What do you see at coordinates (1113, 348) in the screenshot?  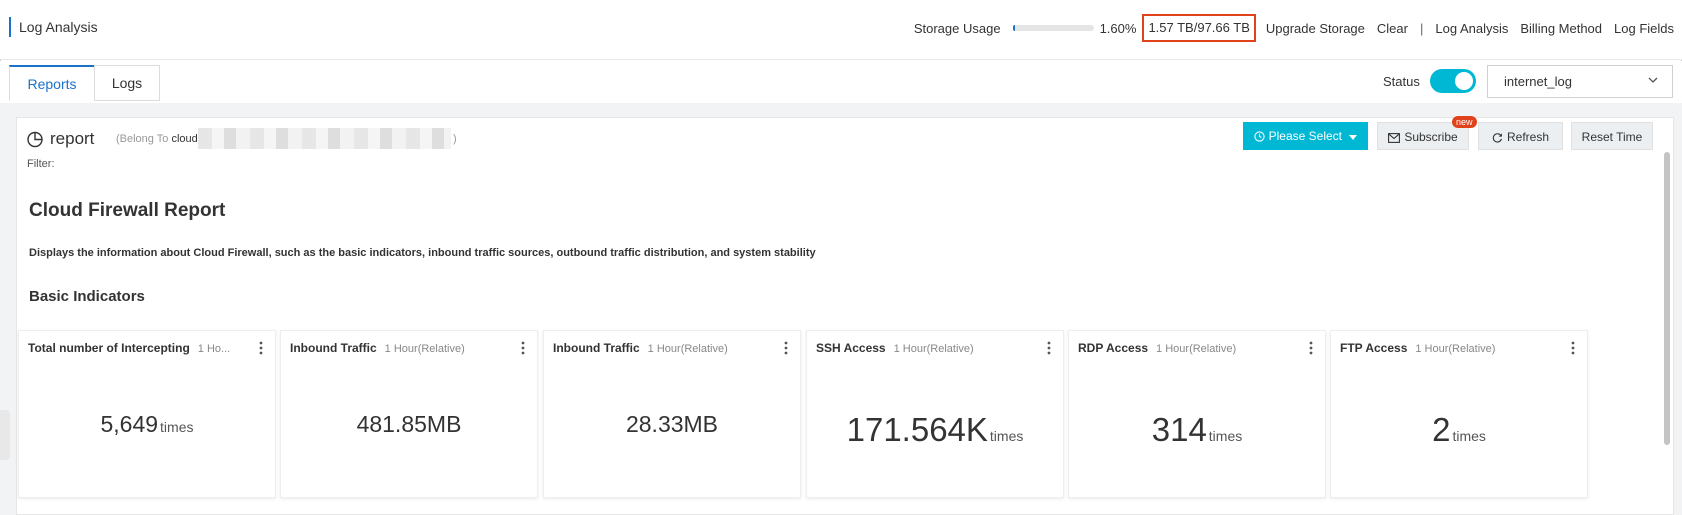 I see `card-title-text: RDP Access` at bounding box center [1113, 348].